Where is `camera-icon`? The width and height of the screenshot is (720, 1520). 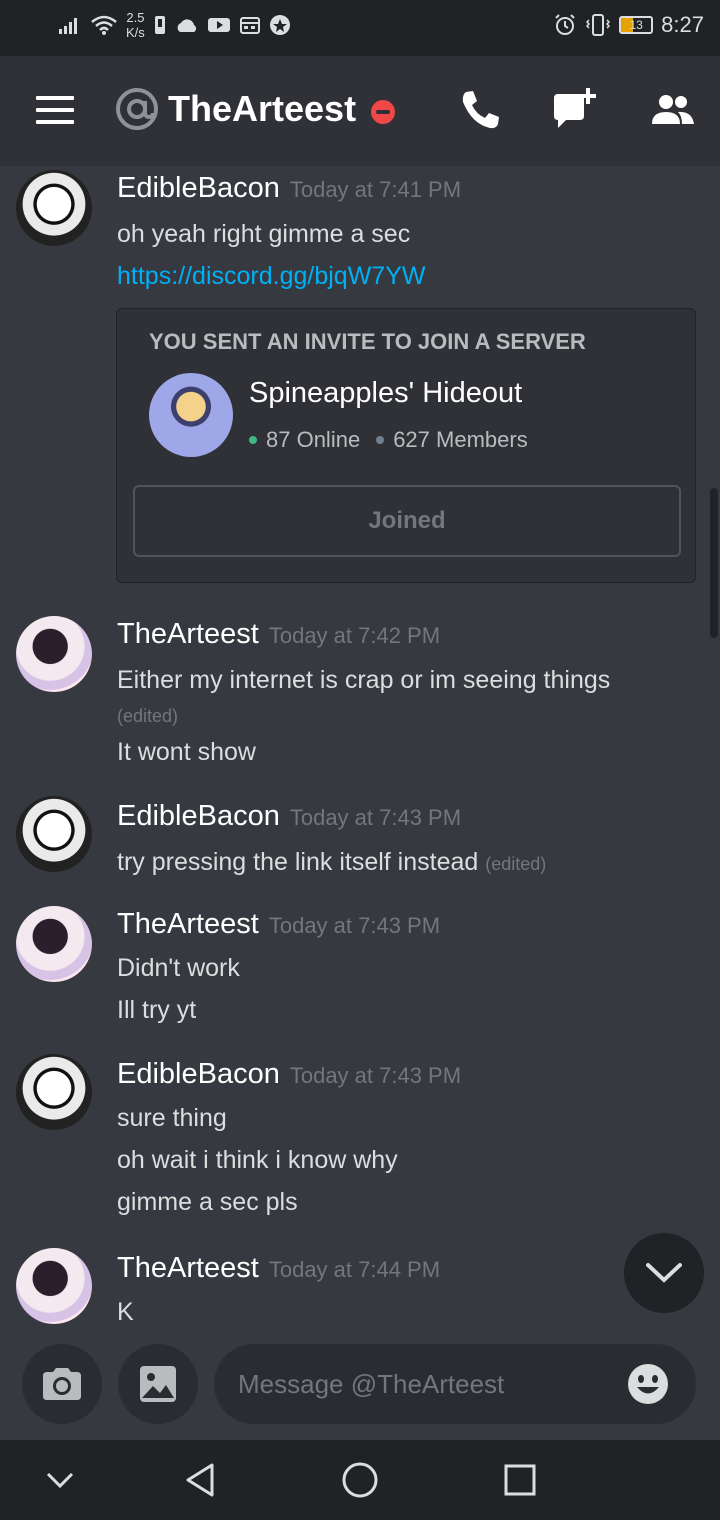 camera-icon is located at coordinates (62, 1384).